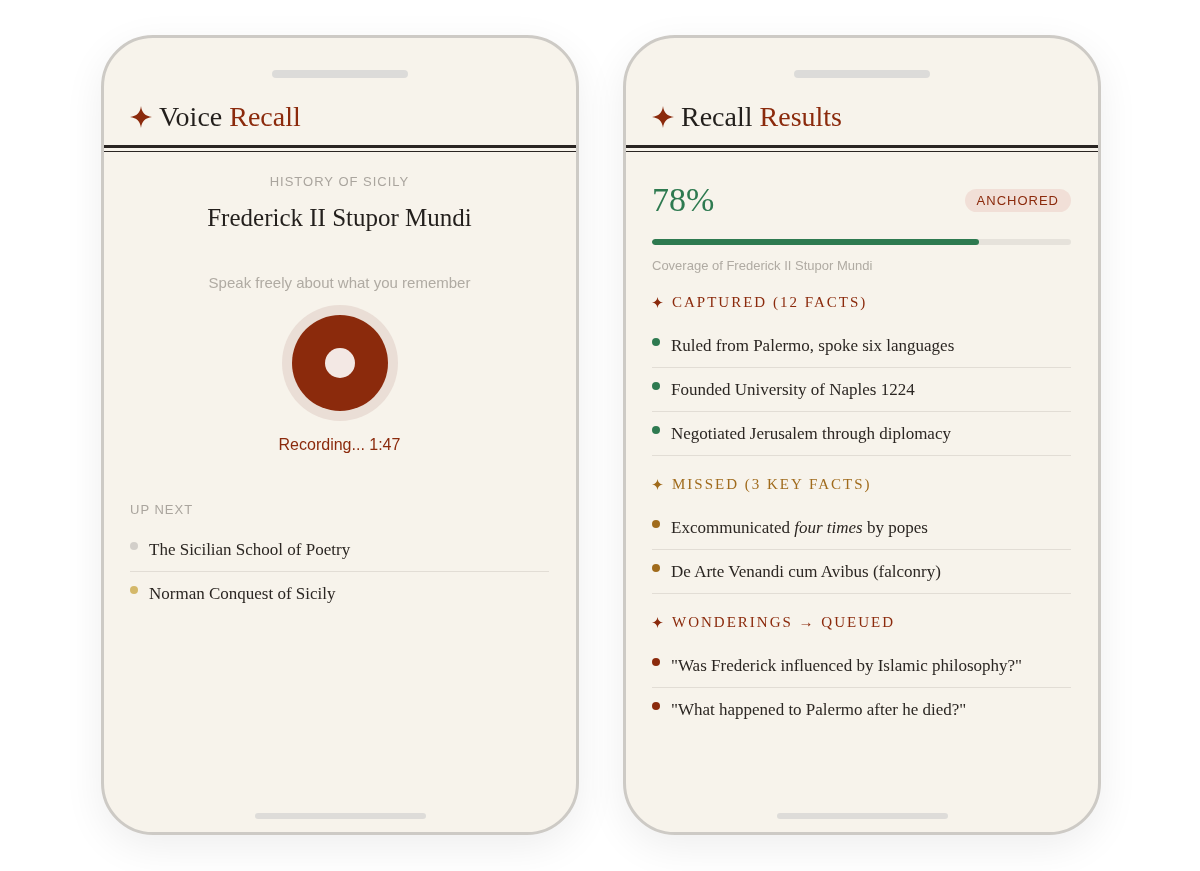  Describe the element at coordinates (339, 363) in the screenshot. I see `record-icon` at that location.